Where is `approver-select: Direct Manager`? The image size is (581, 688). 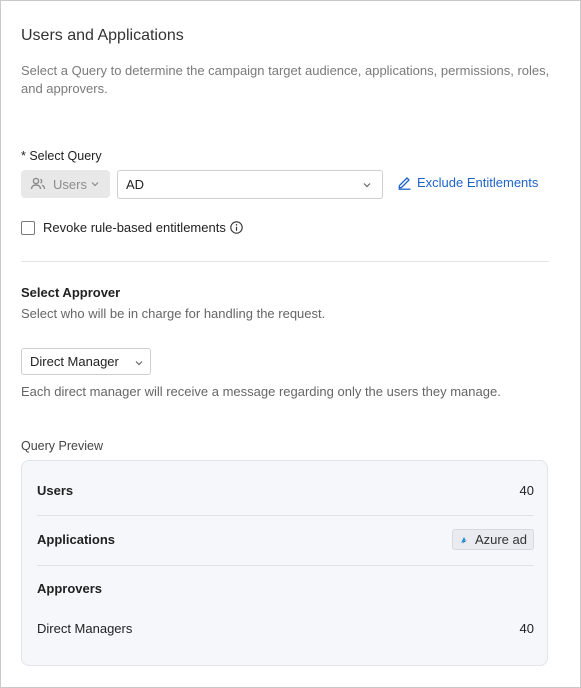 approver-select: Direct Manager is located at coordinates (86, 361).